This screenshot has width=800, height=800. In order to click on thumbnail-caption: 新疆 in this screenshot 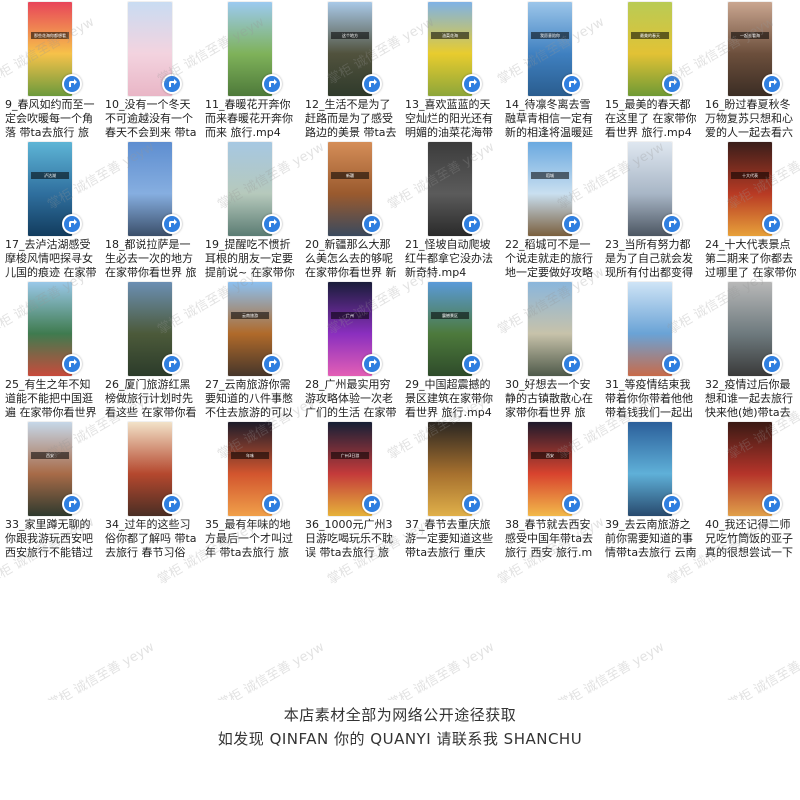, I will do `click(350, 175)`.